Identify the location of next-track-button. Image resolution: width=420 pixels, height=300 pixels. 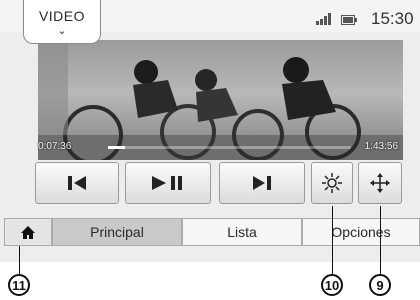
(262, 183).